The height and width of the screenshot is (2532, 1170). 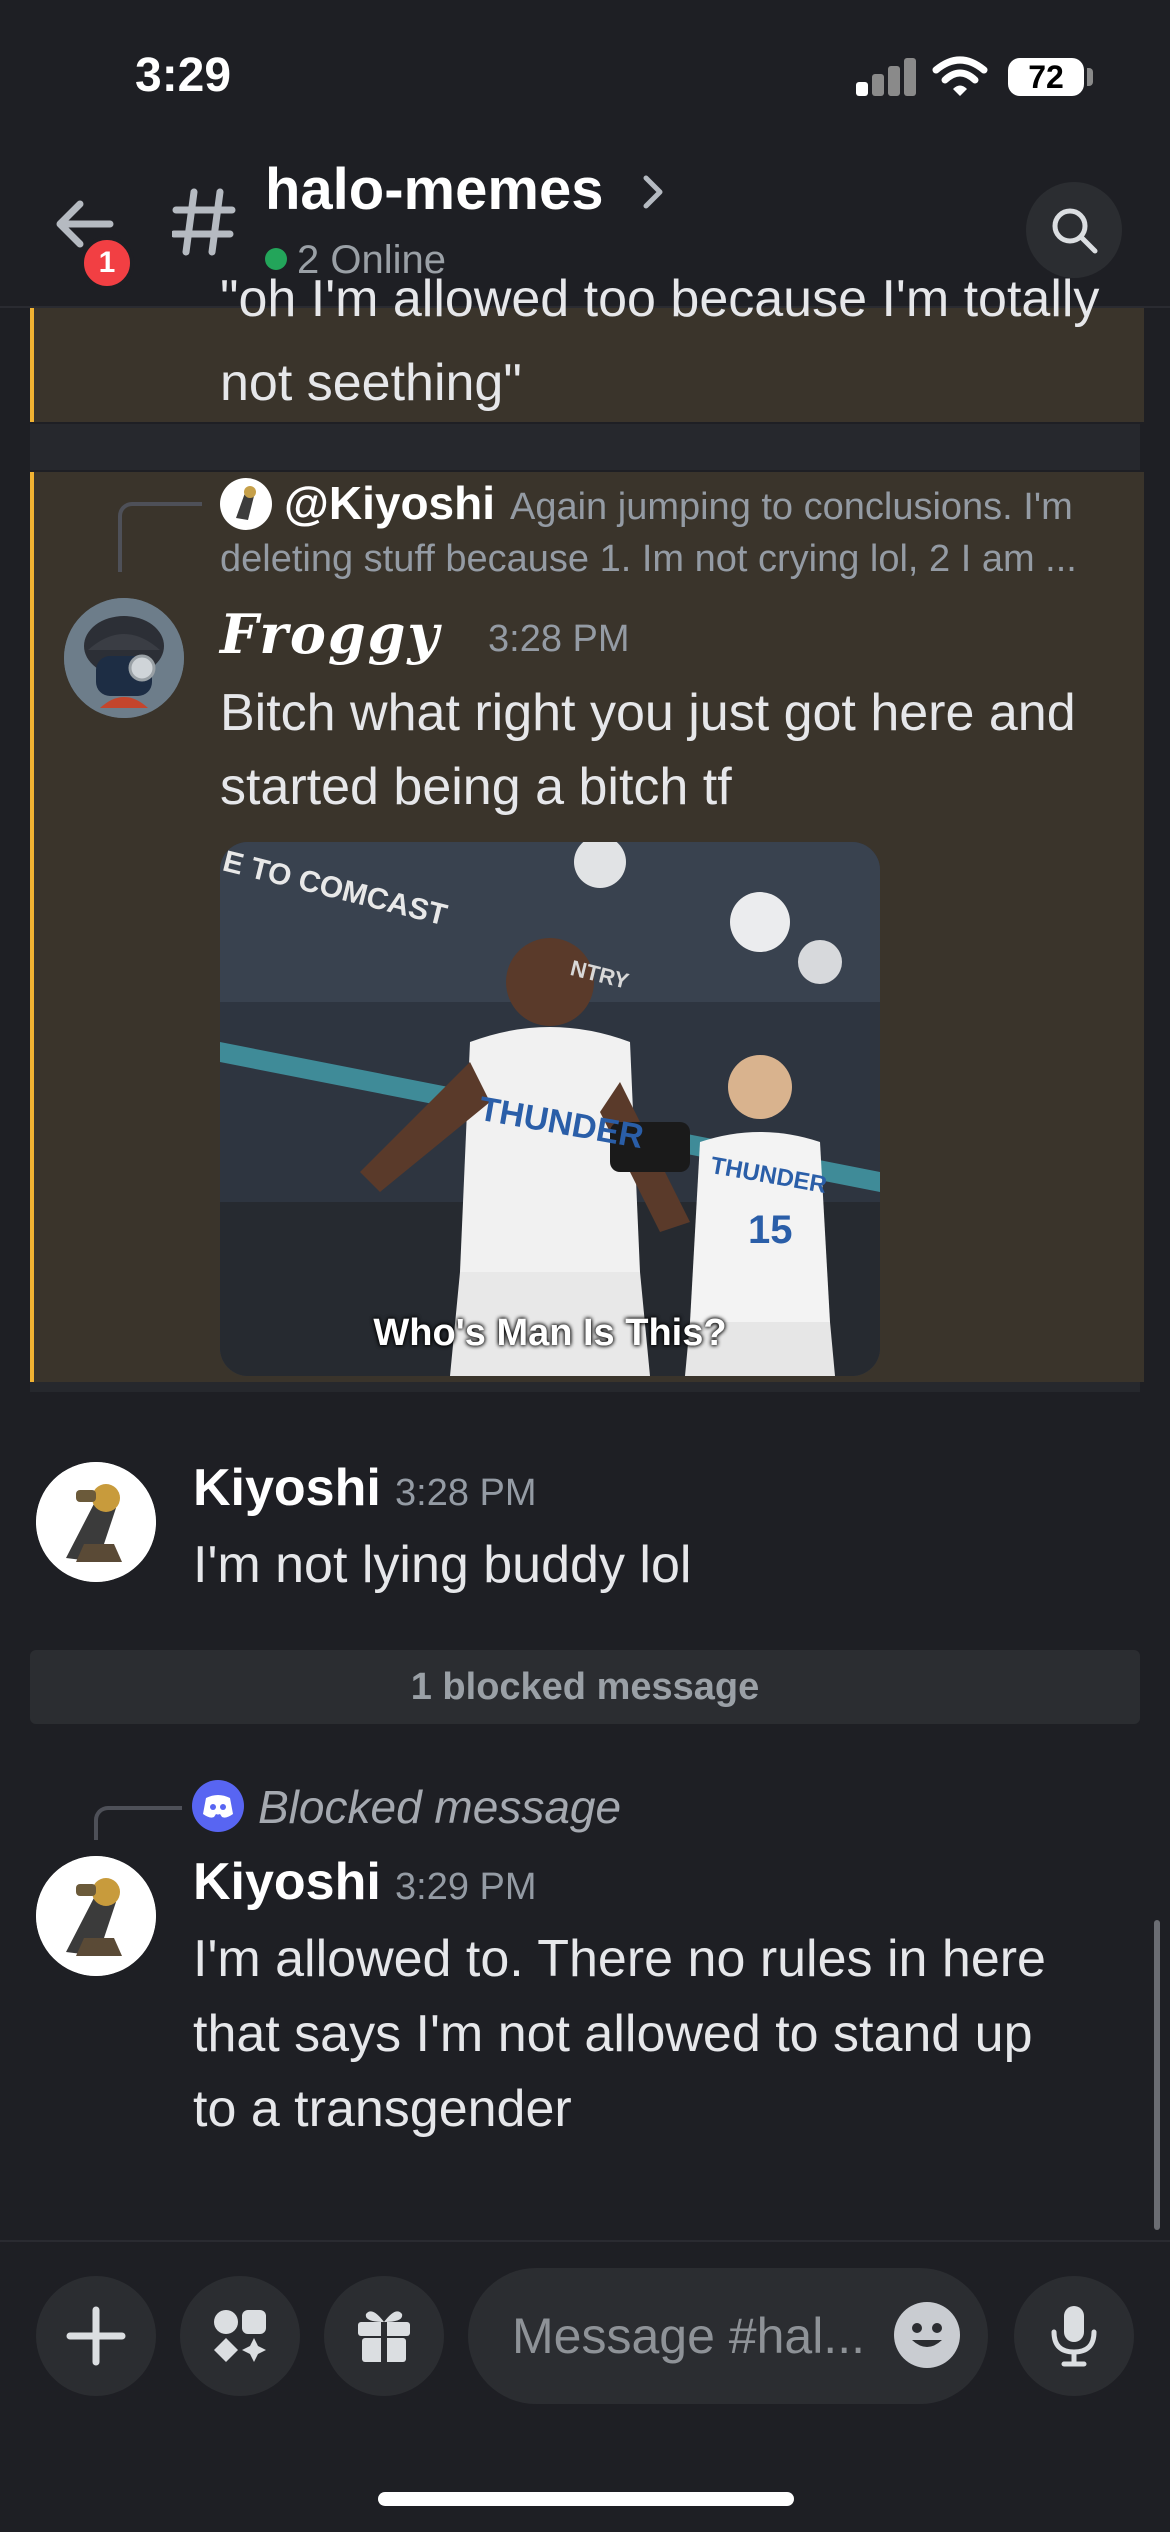 I want to click on reply-avatar-kiyoshi, so click(x=246, y=504).